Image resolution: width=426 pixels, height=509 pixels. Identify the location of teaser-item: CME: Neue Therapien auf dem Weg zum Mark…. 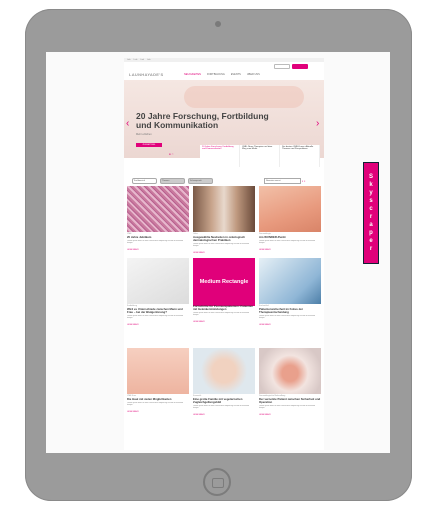
(260, 156).